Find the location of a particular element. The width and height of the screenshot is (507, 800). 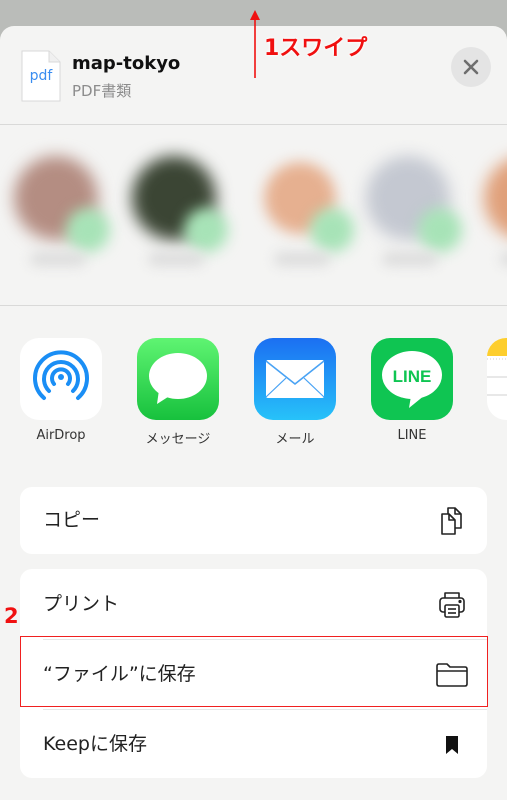

file-name: map-tokyo is located at coordinates (126, 63).